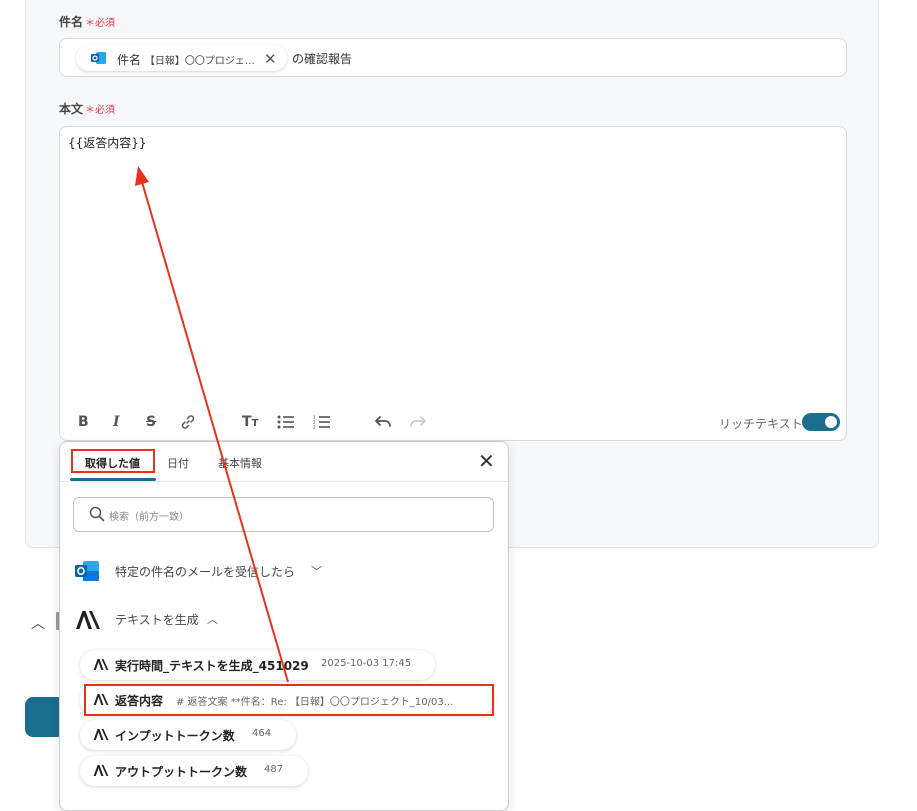 The image size is (917, 811). What do you see at coordinates (113, 461) in the screenshot?
I see `highlight-box-tab` at bounding box center [113, 461].